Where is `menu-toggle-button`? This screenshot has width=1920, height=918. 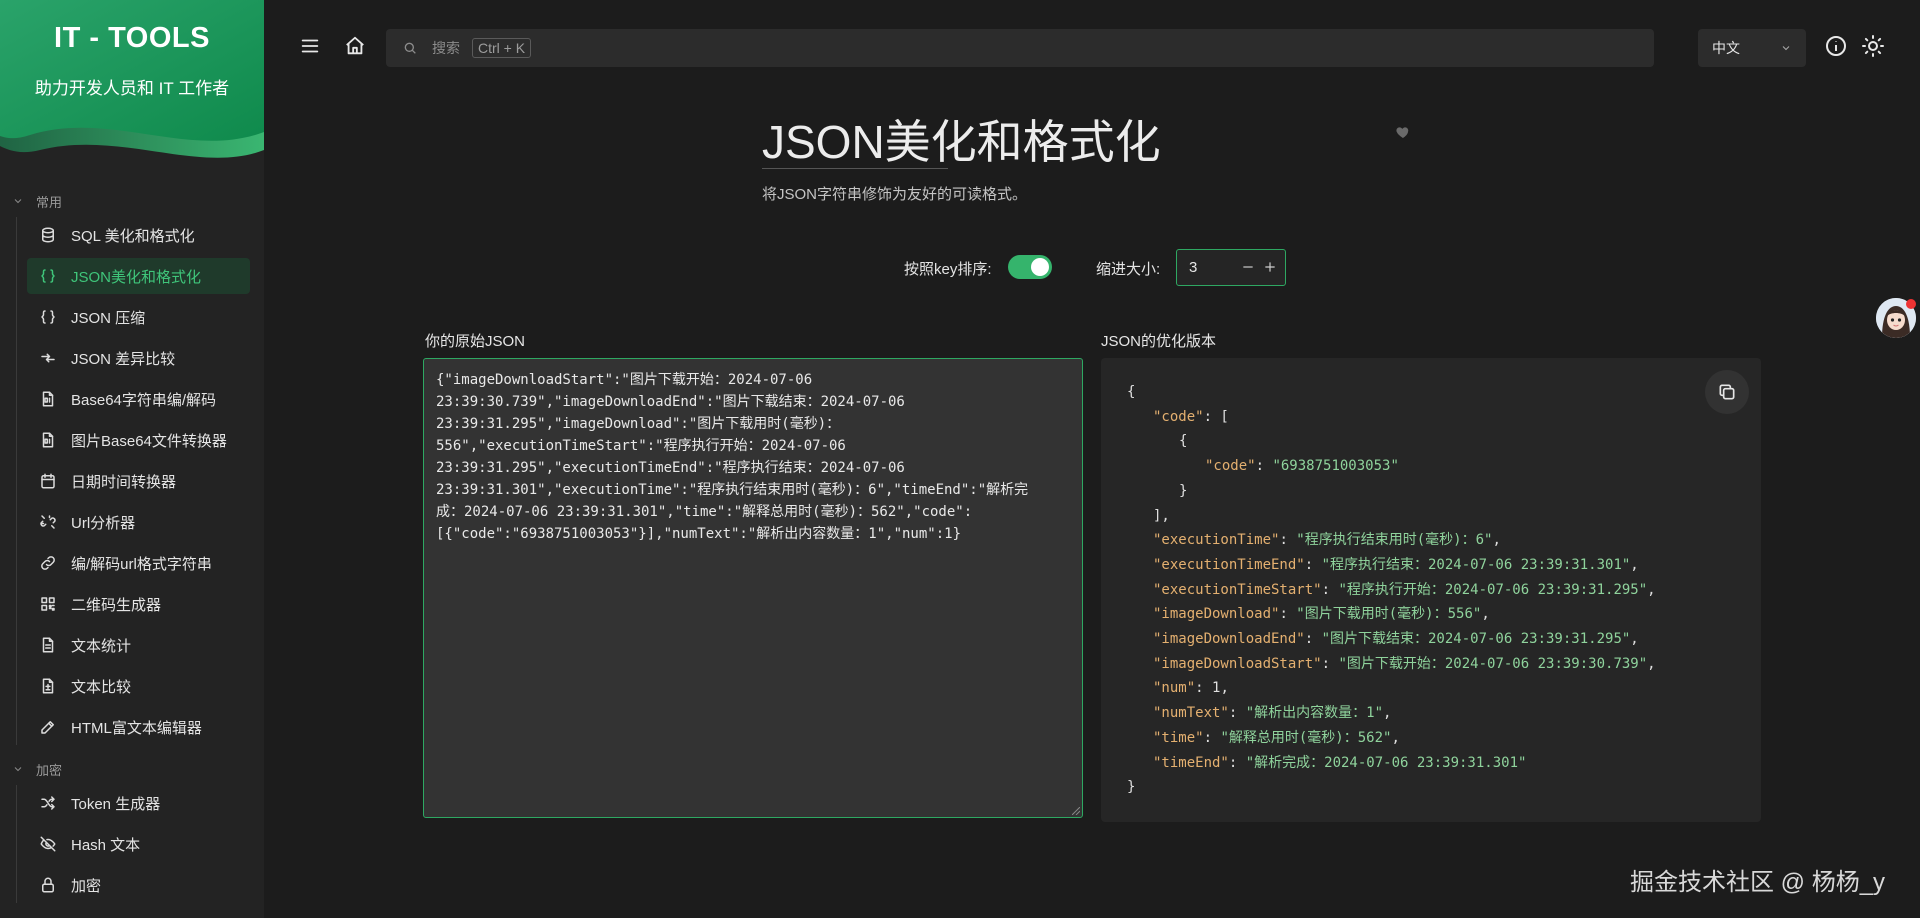 menu-toggle-button is located at coordinates (310, 46).